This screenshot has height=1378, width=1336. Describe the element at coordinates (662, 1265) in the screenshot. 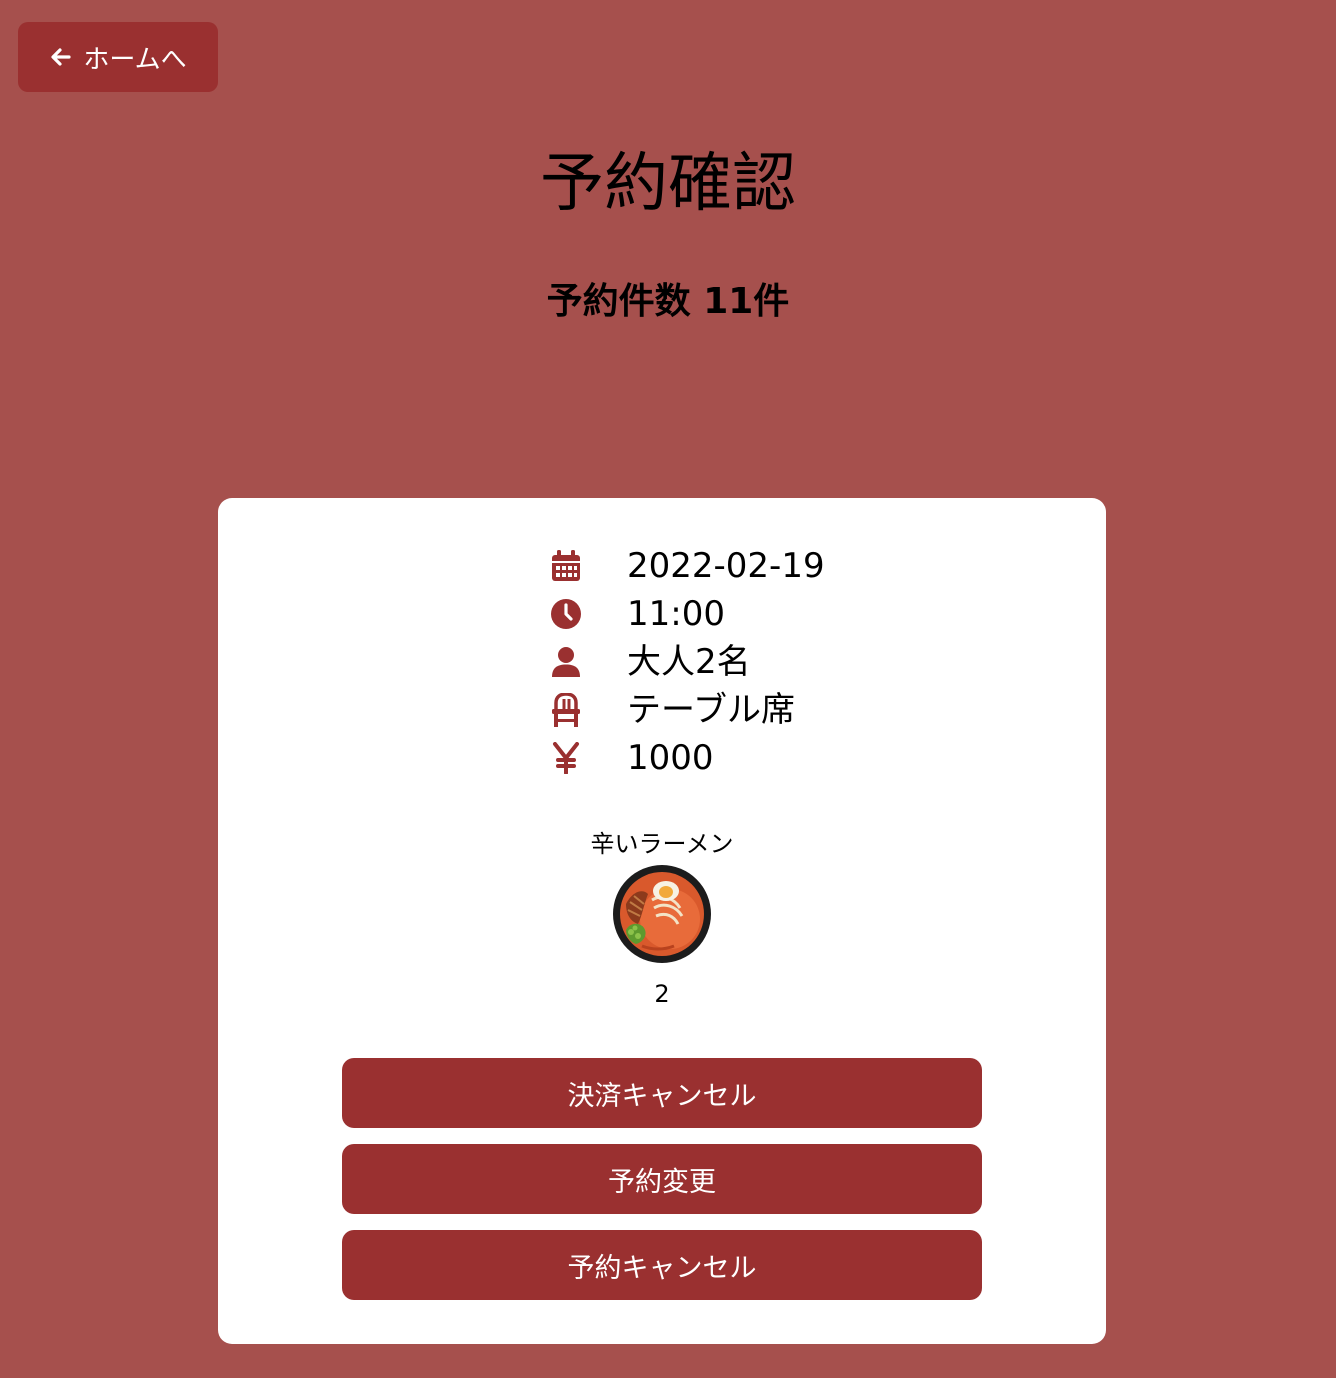

I see `cancel-reservation-button: 予約キャンセル` at that location.